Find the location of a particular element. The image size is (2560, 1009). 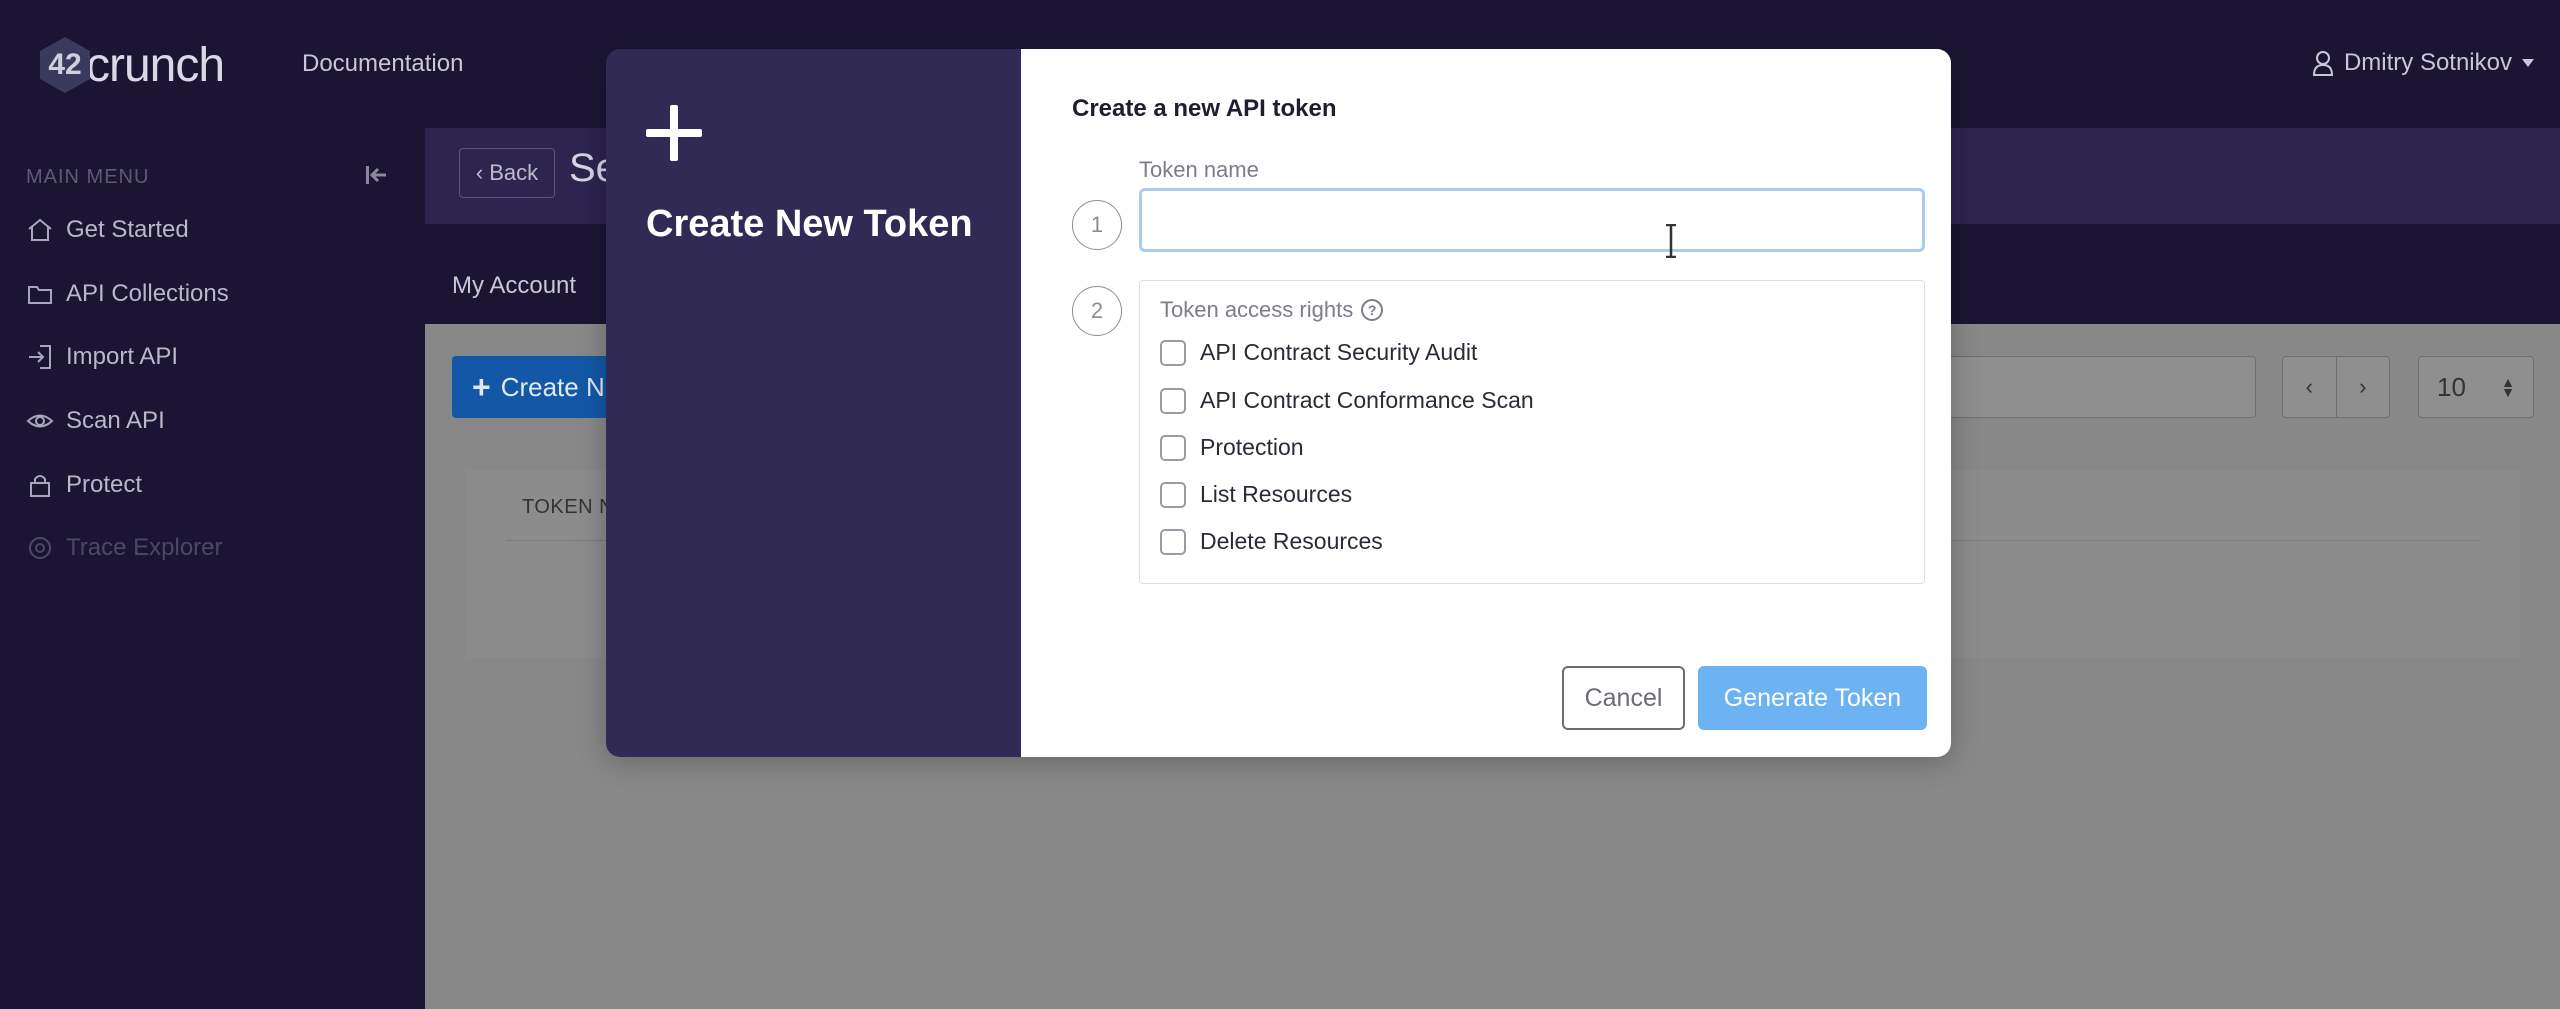

token-name-input is located at coordinates (1532, 220).